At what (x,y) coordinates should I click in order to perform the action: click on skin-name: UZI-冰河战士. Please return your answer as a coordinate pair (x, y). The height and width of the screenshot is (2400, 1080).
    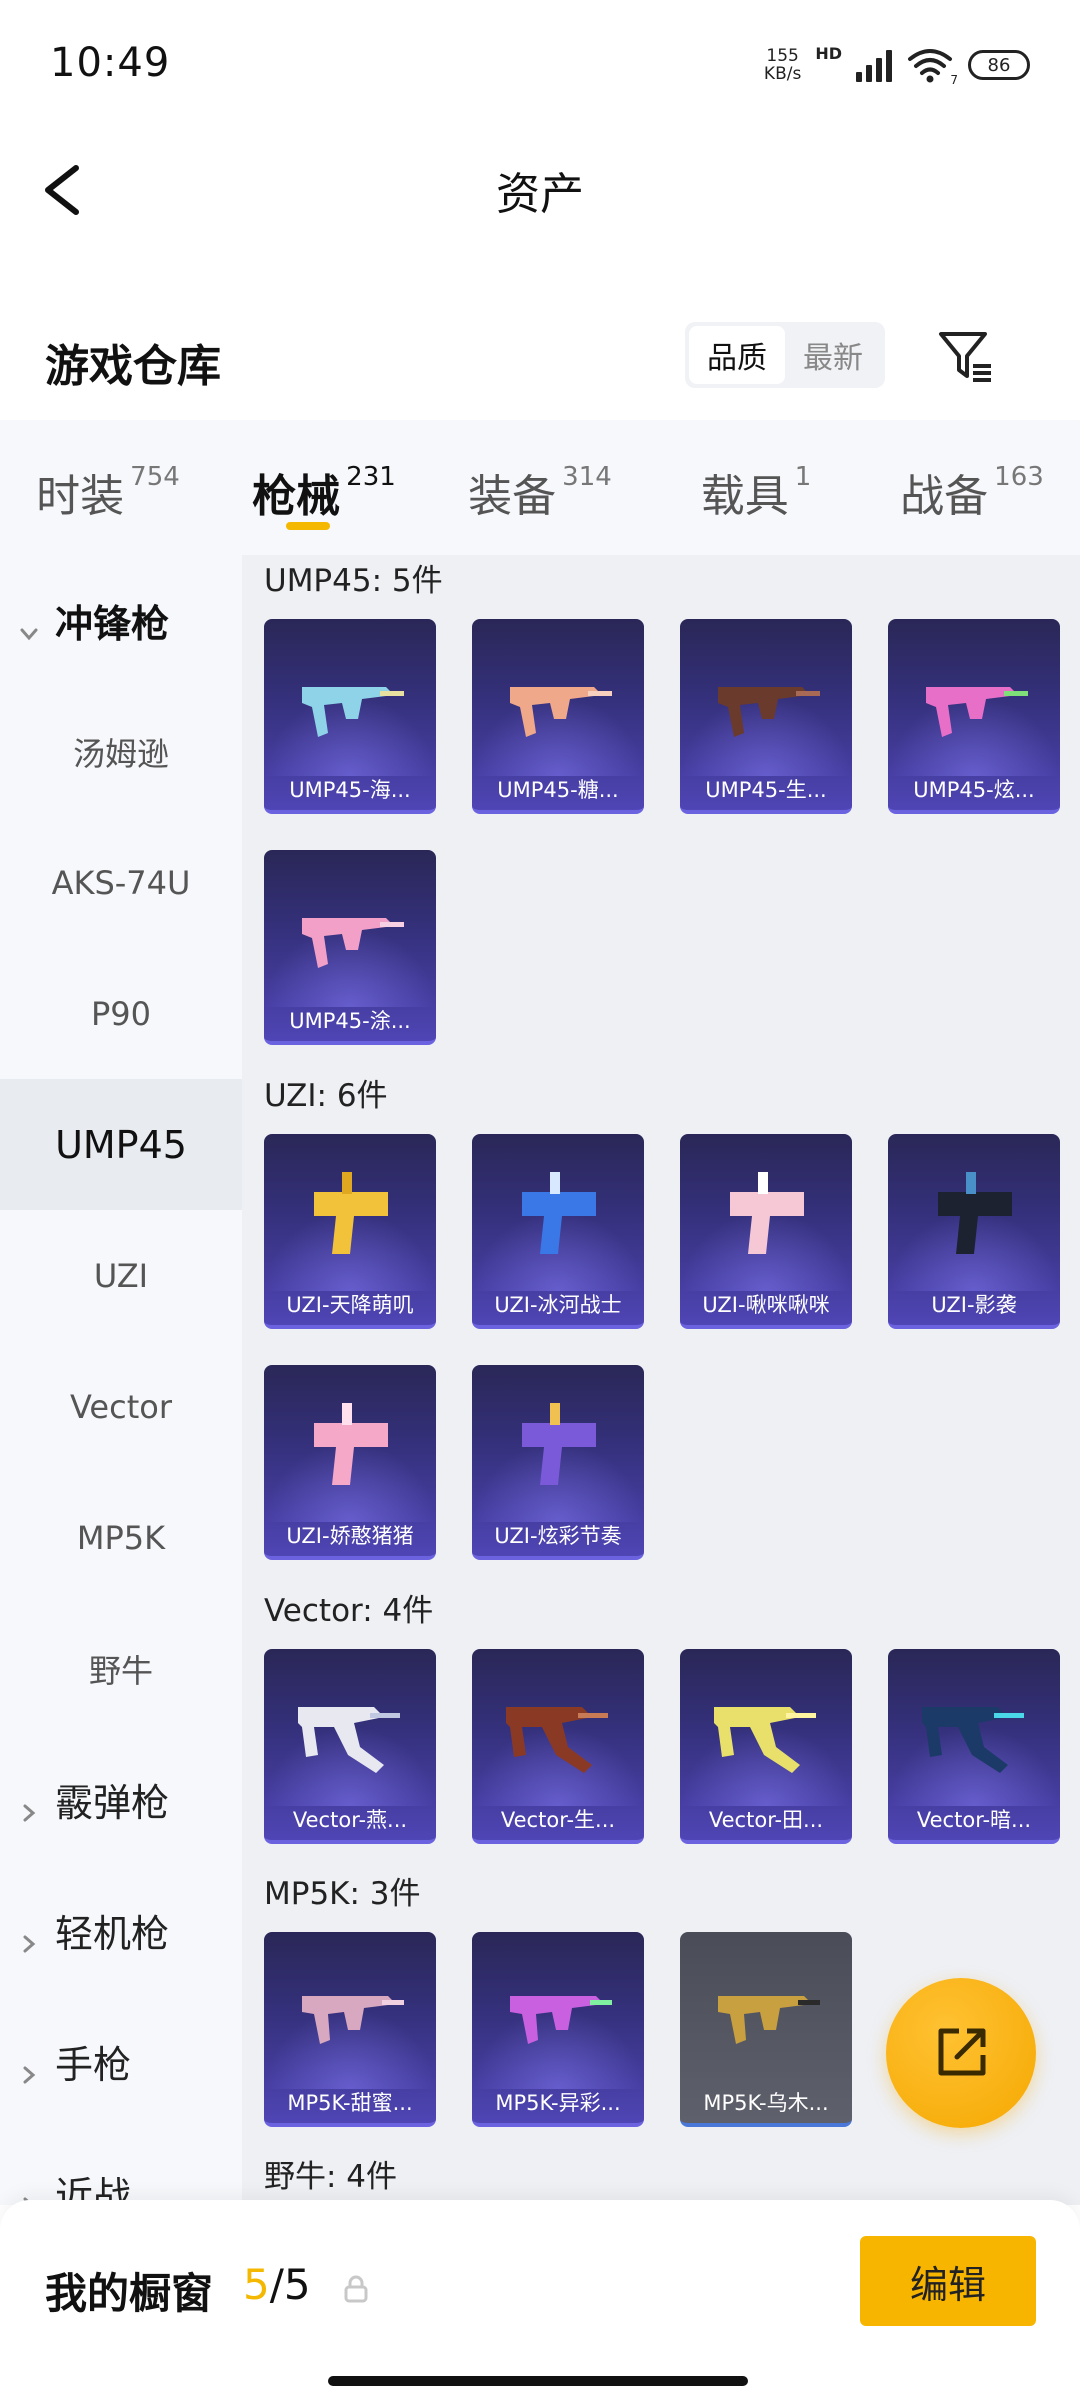
    Looking at the image, I should click on (558, 1305).